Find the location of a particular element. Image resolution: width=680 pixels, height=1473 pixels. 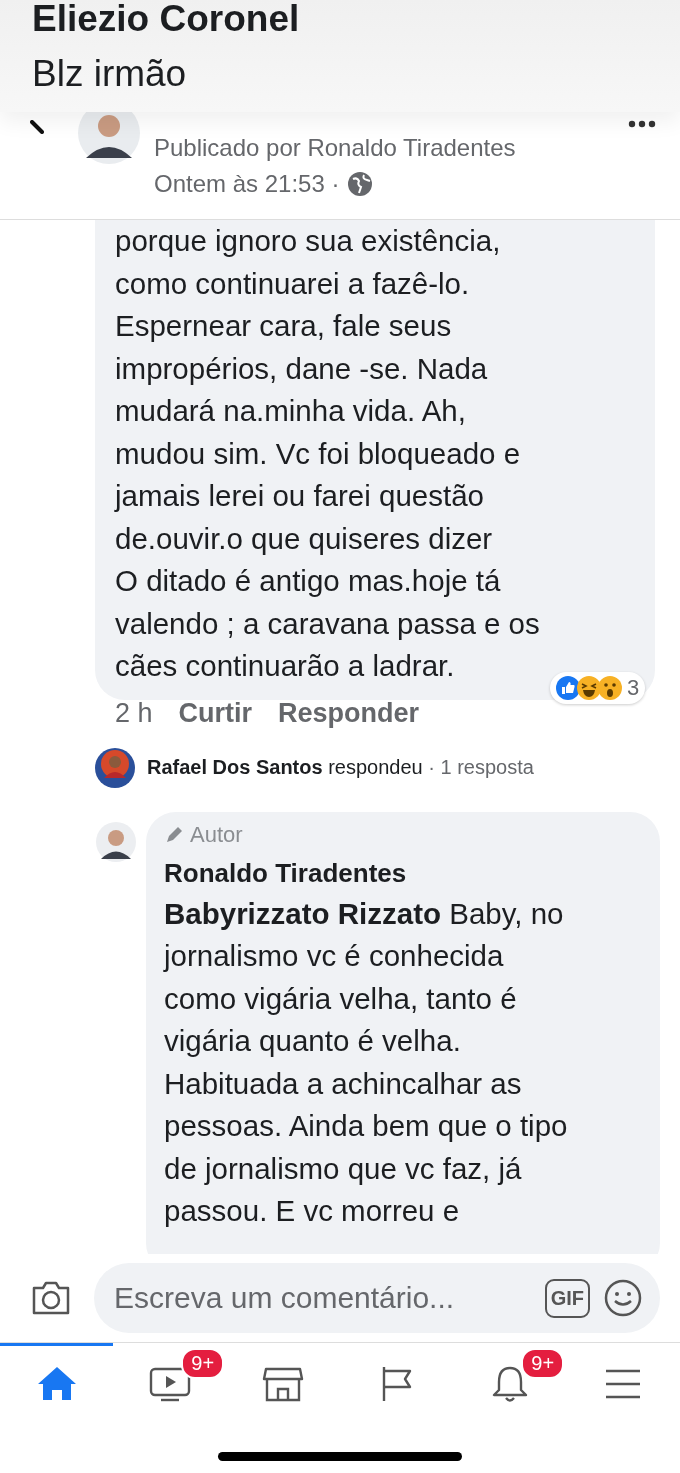

post-time: Ontem às 21:53 · is located at coordinates (247, 184).